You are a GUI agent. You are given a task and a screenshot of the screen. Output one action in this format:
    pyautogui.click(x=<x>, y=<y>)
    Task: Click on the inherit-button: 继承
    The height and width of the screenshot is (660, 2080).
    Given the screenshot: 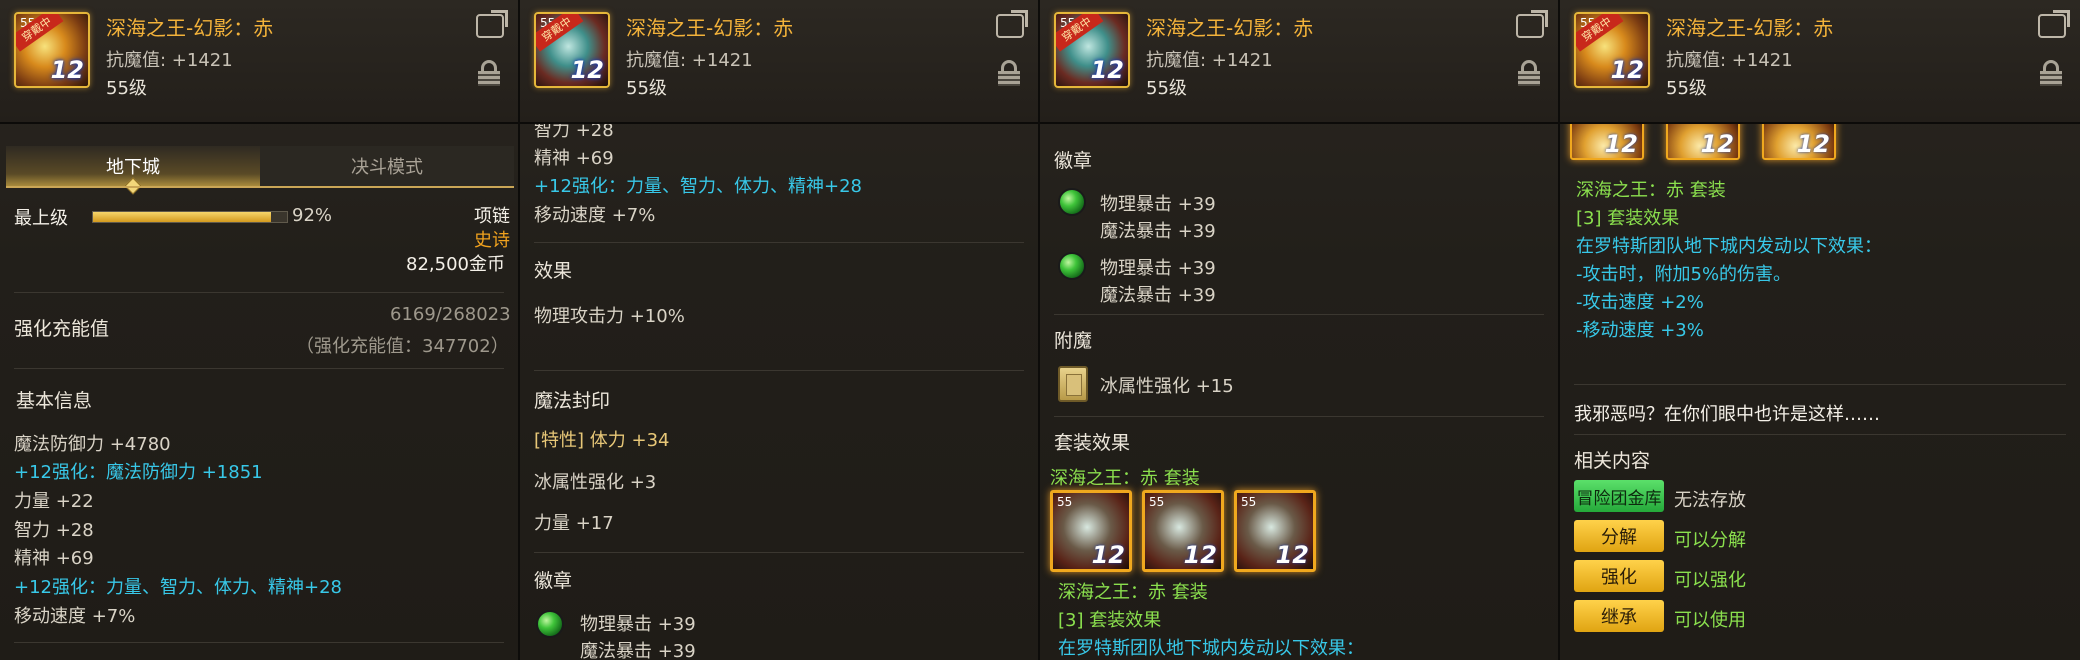 What is the action you would take?
    pyautogui.click(x=1619, y=616)
    